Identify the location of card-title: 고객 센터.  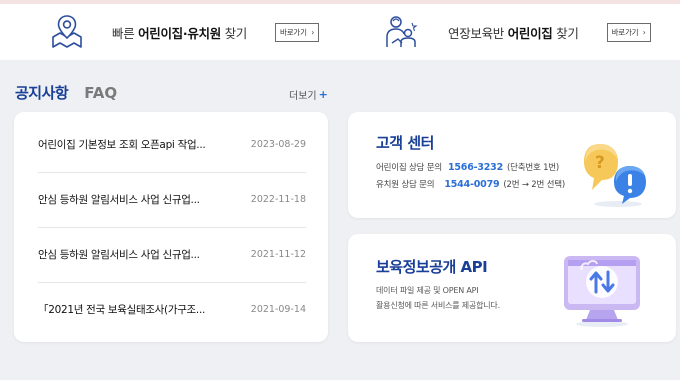
(405, 143).